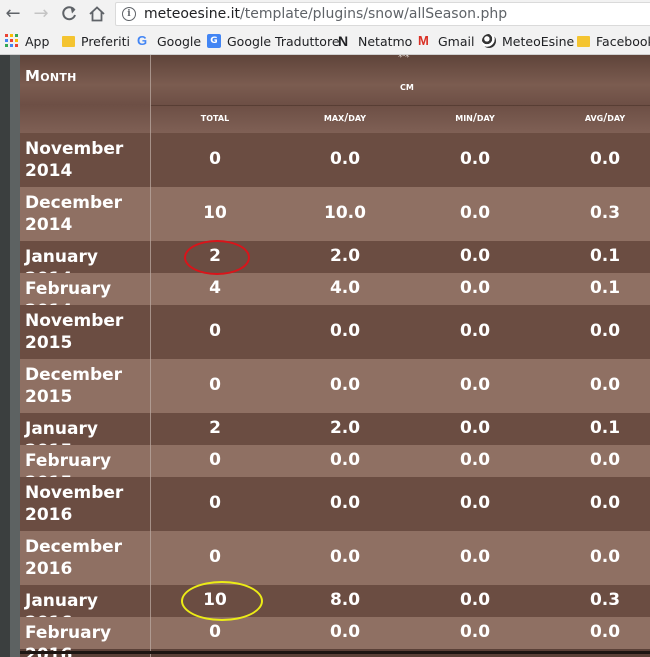 This screenshot has width=650, height=657. What do you see at coordinates (407, 86) in the screenshot?
I see `unit-header: cm` at bounding box center [407, 86].